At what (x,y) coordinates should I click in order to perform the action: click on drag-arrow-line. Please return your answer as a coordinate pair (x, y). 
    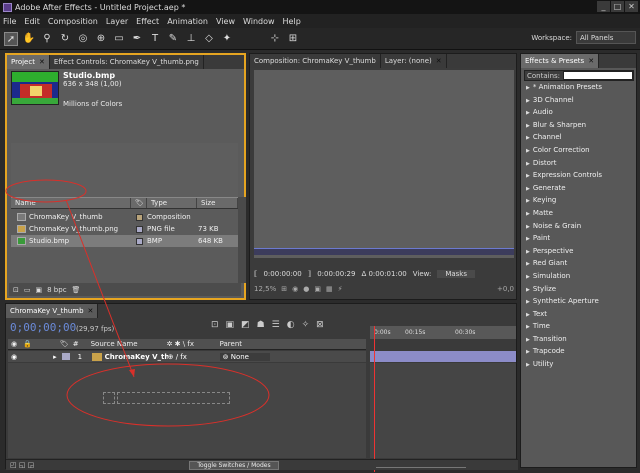
    Looking at the image, I should click on (100, 288).